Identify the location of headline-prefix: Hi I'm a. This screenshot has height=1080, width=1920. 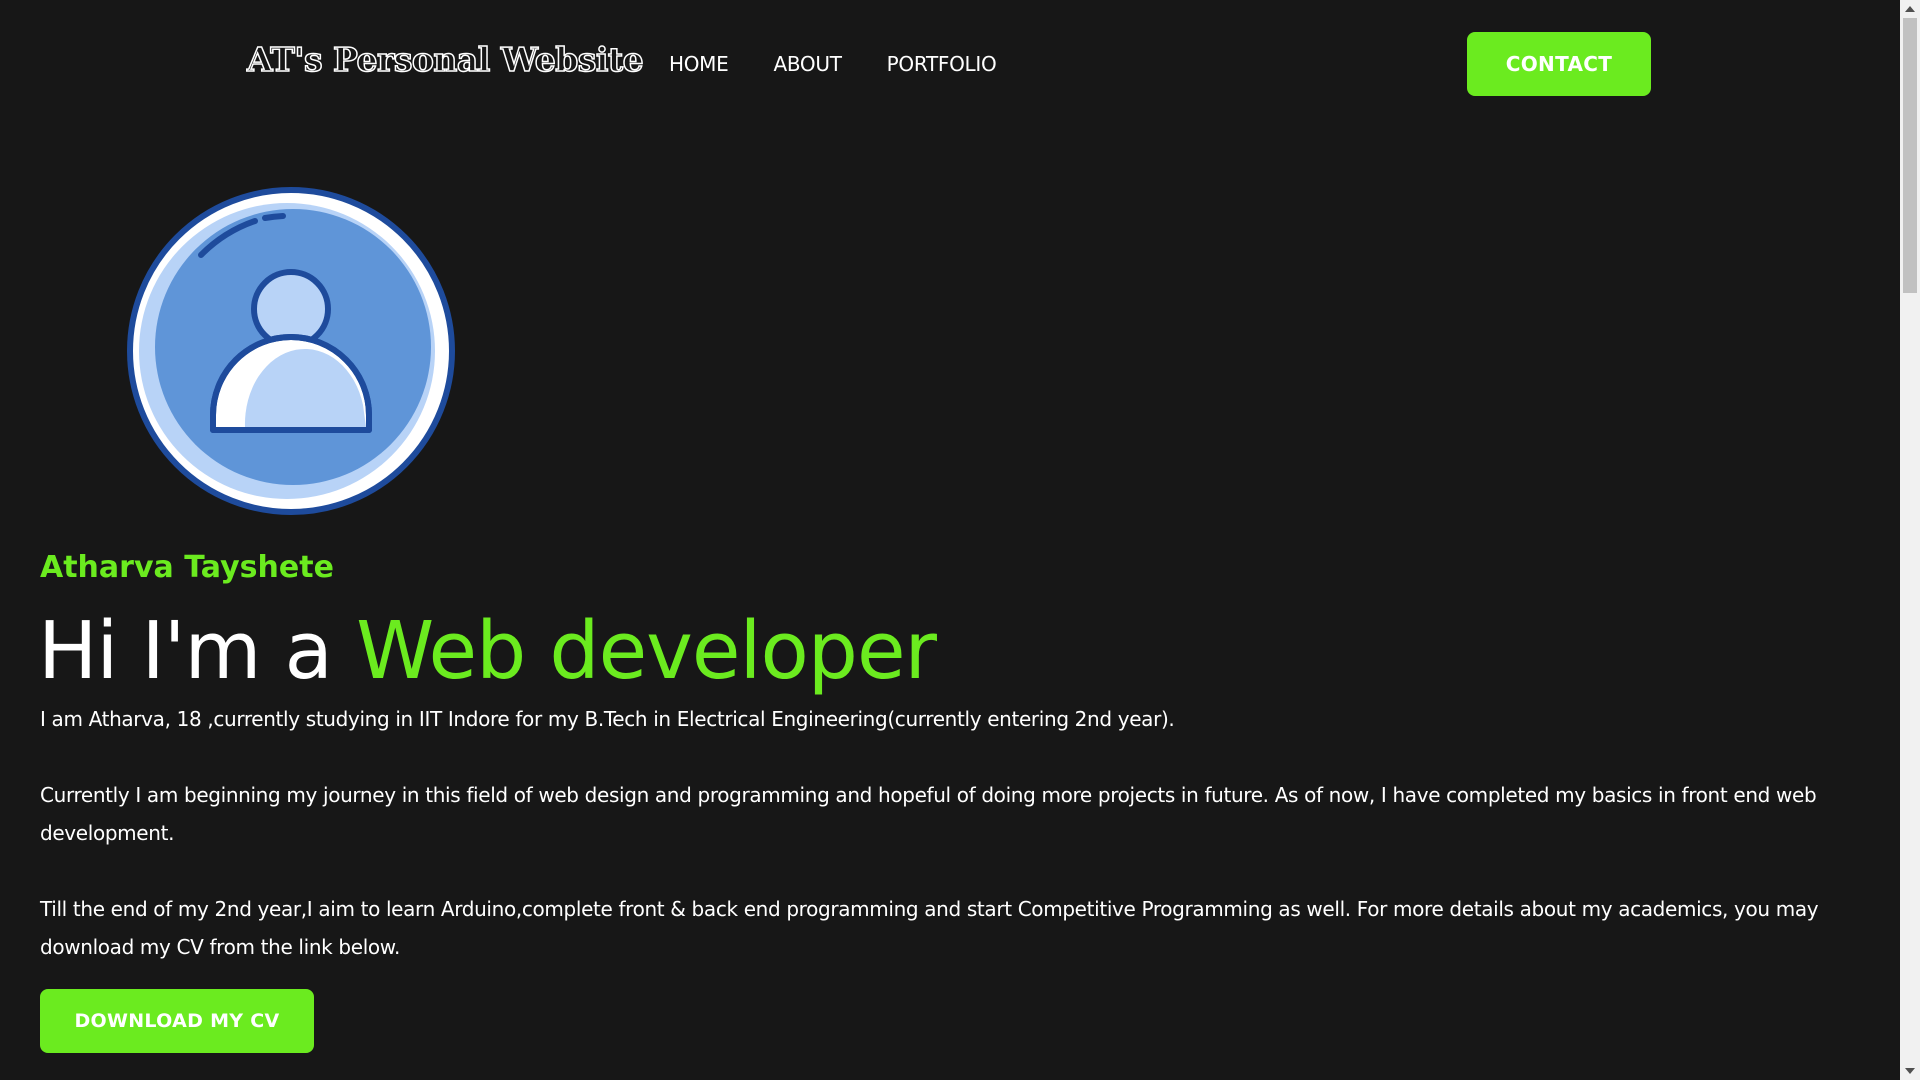
(197, 651).